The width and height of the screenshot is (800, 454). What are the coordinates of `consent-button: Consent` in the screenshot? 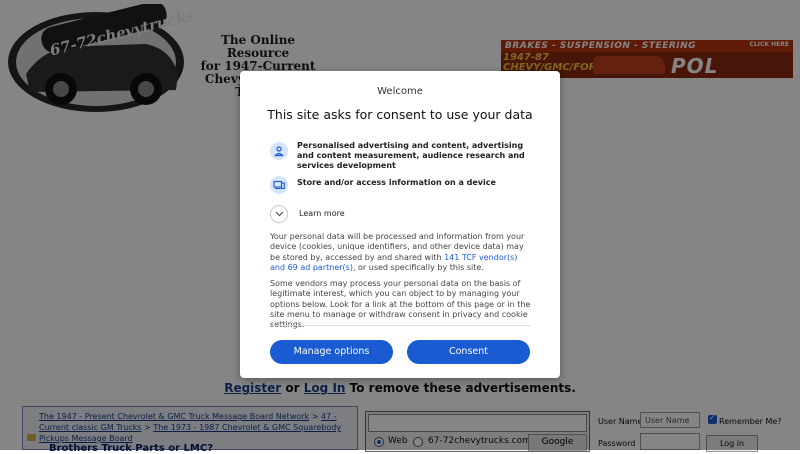 It's located at (468, 352).